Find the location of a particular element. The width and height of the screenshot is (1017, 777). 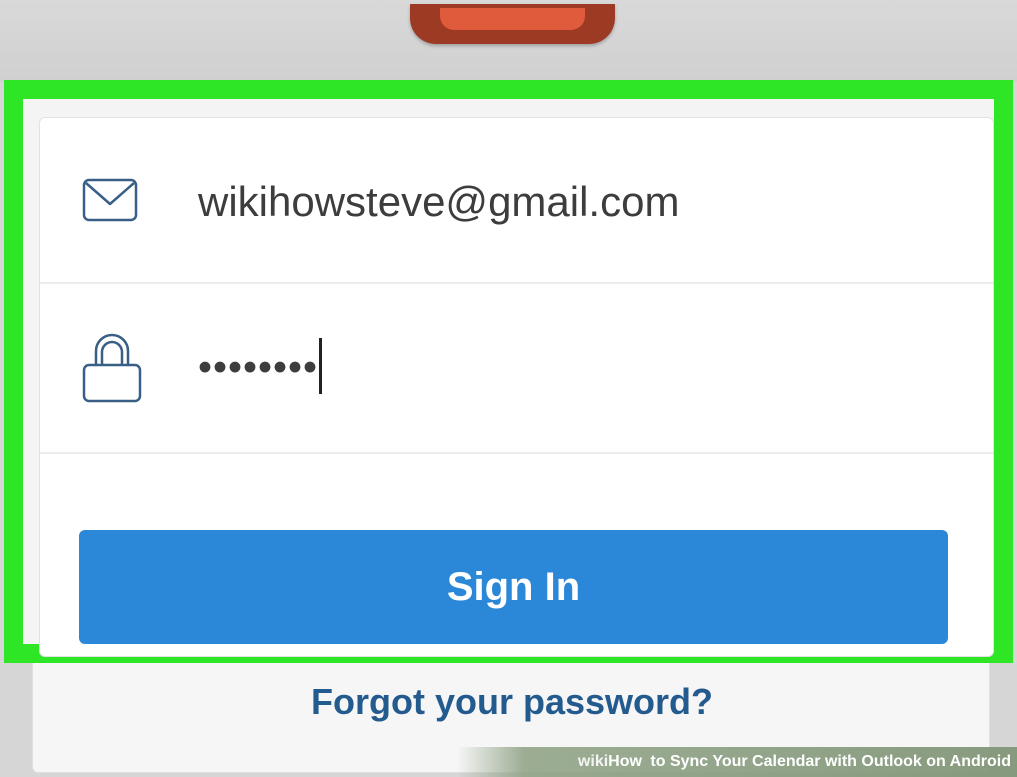

email-input: wikihowsteve@gmail.com is located at coordinates (438, 202).